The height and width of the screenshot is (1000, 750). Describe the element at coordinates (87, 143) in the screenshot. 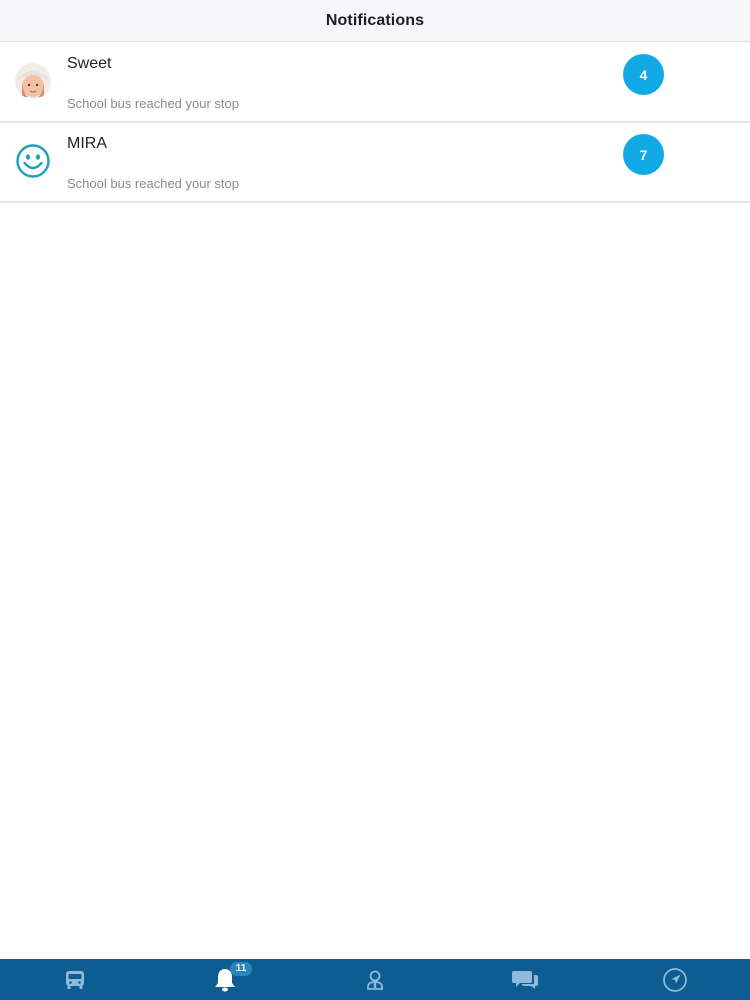

I see `notification-name: MIRA` at that location.